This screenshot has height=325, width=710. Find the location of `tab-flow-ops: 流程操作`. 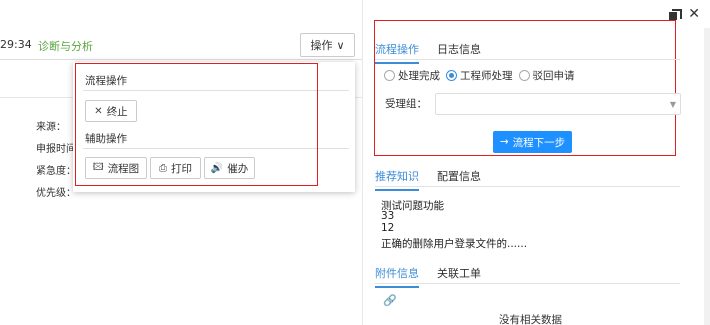

tab-flow-ops: 流程操作 is located at coordinates (397, 52).